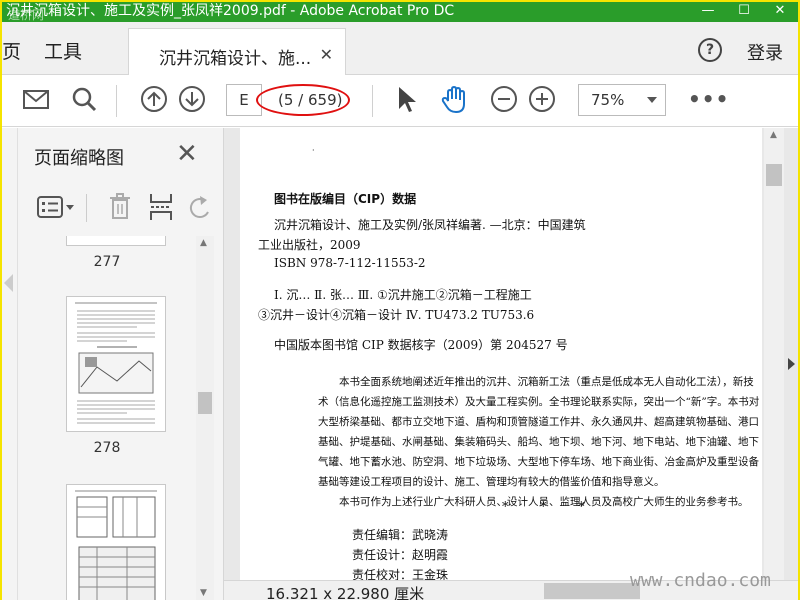 The width and height of the screenshot is (800, 600). Describe the element at coordinates (11, 50) in the screenshot. I see `tab-home: 页` at that location.